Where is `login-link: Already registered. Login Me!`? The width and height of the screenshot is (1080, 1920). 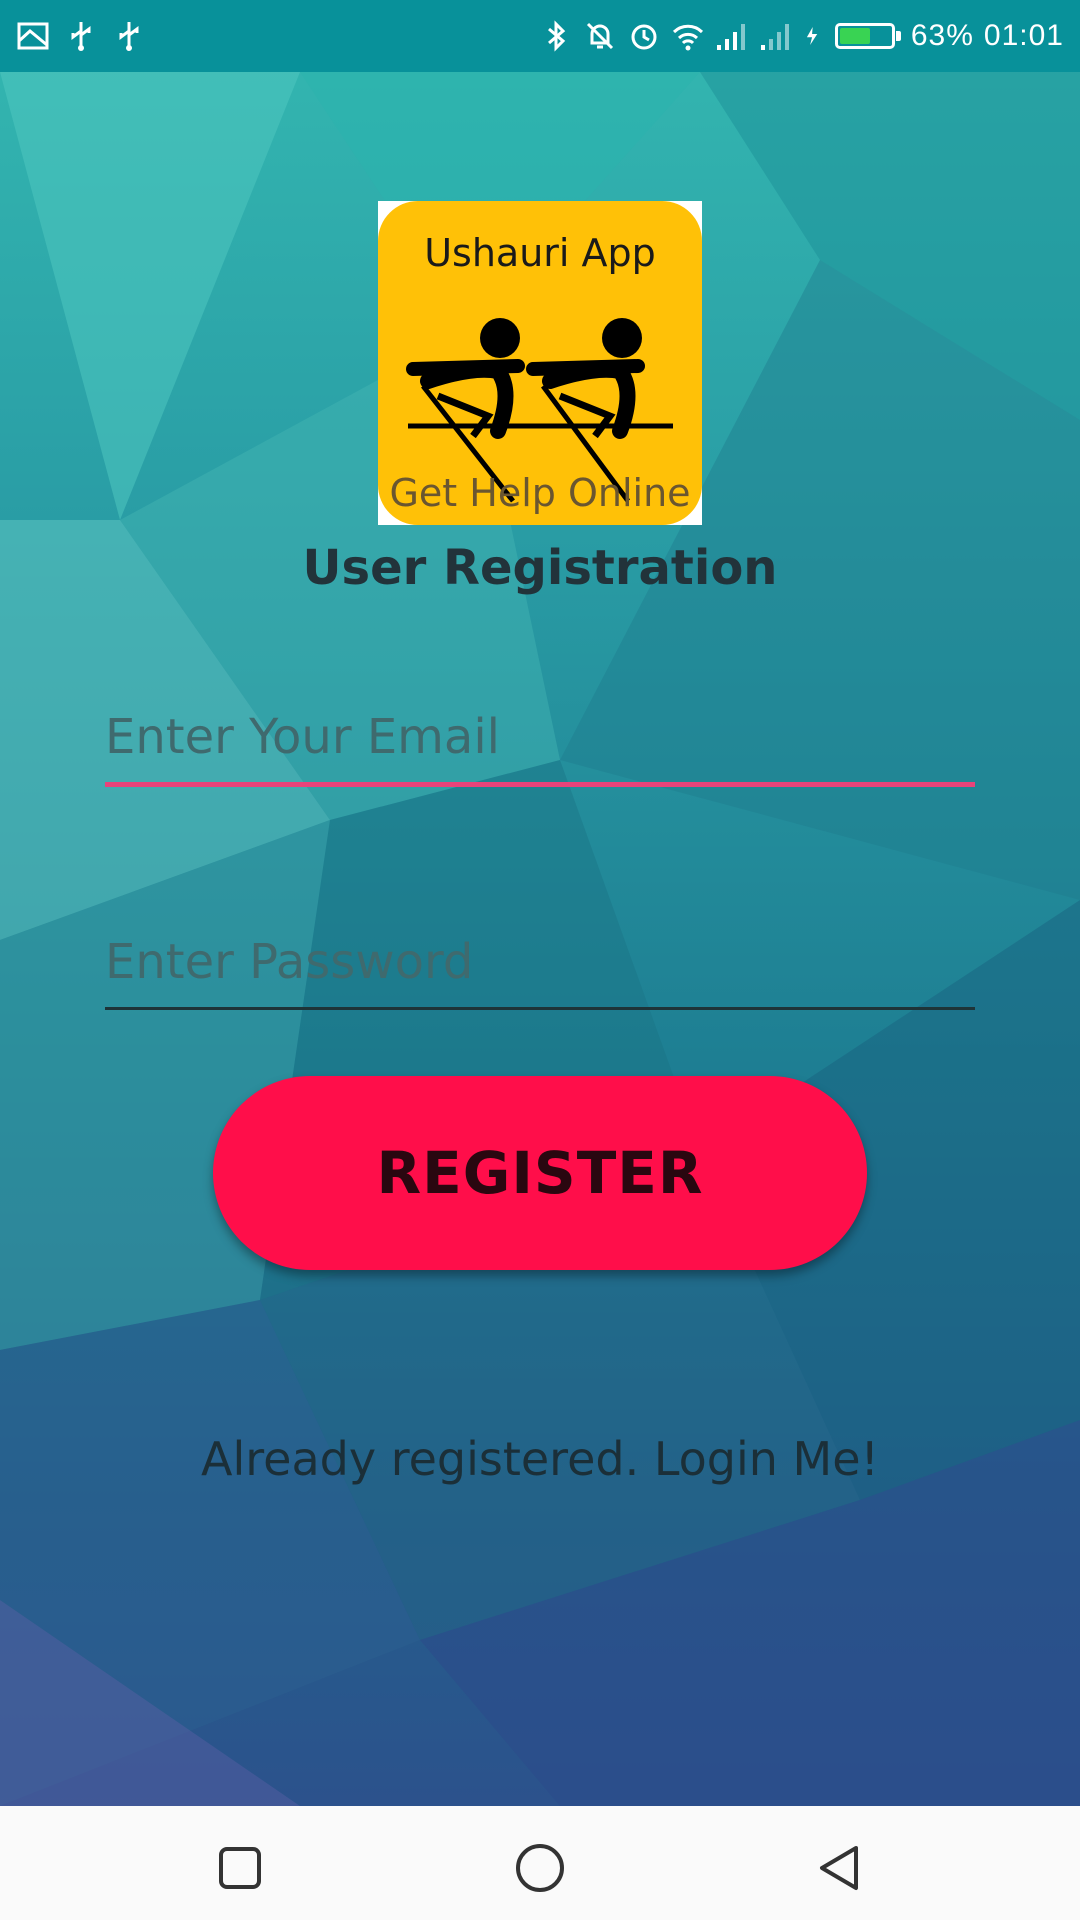 login-link: Already registered. Login Me! is located at coordinates (540, 1459).